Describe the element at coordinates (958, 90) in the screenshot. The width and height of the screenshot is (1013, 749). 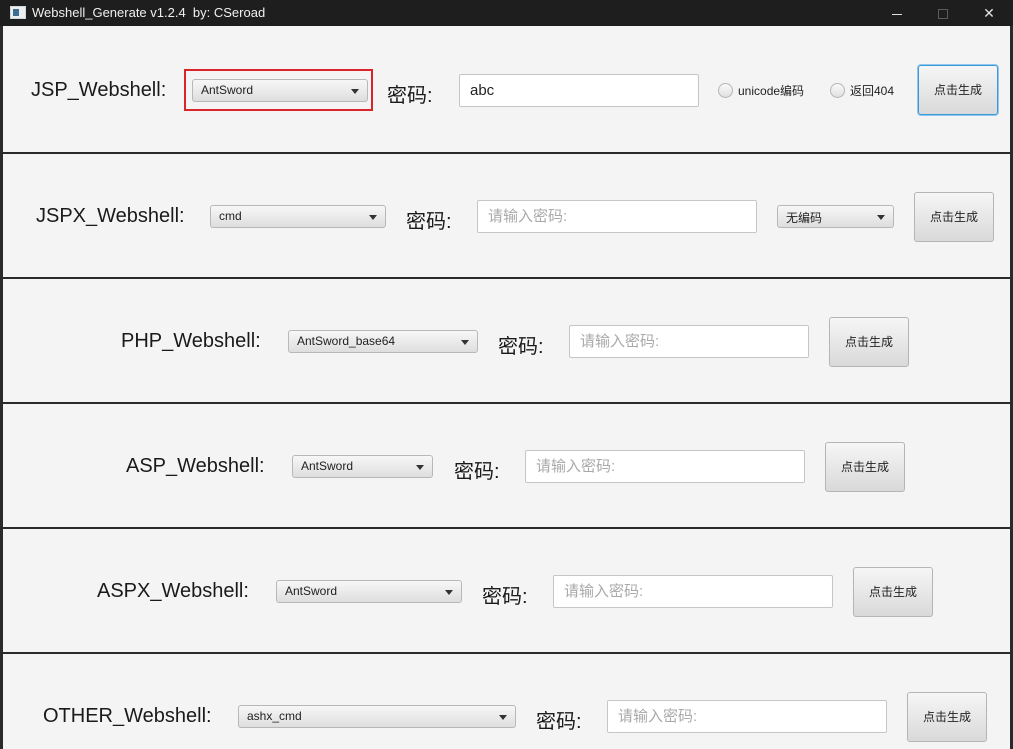
I see `jsp-generate-button: 点击生成` at that location.